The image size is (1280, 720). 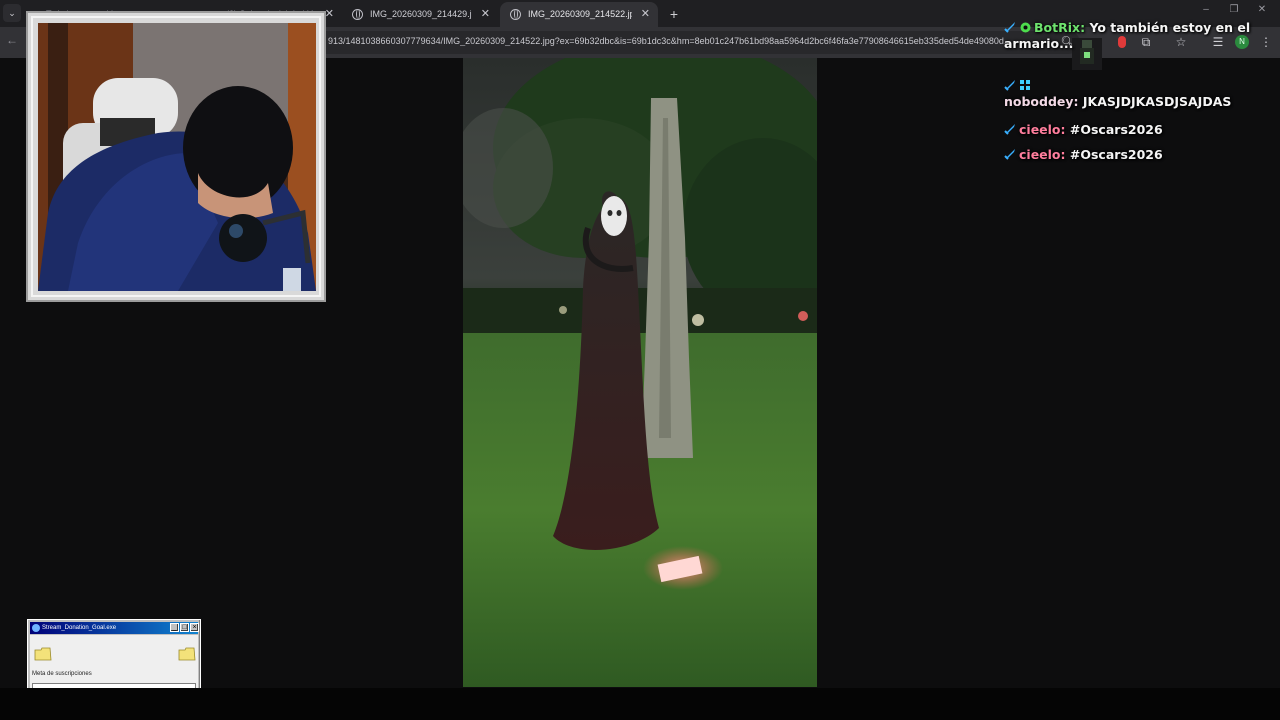 I want to click on tab-image-214429: IMG_20260309_214429.jpg (481 ✕, so click(x=420, y=14).